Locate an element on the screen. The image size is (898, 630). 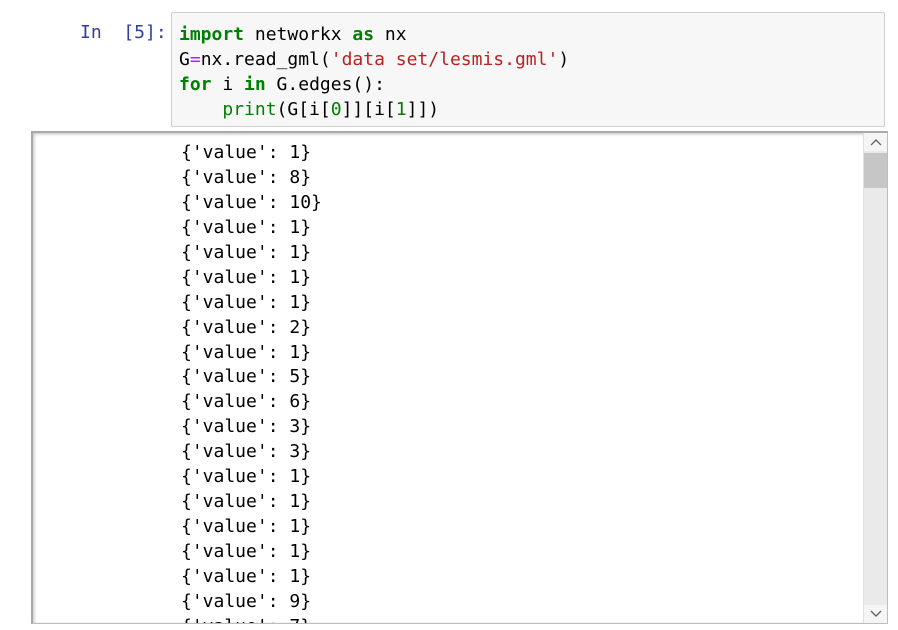
print-args-a: (G[i[ is located at coordinates (303, 109).